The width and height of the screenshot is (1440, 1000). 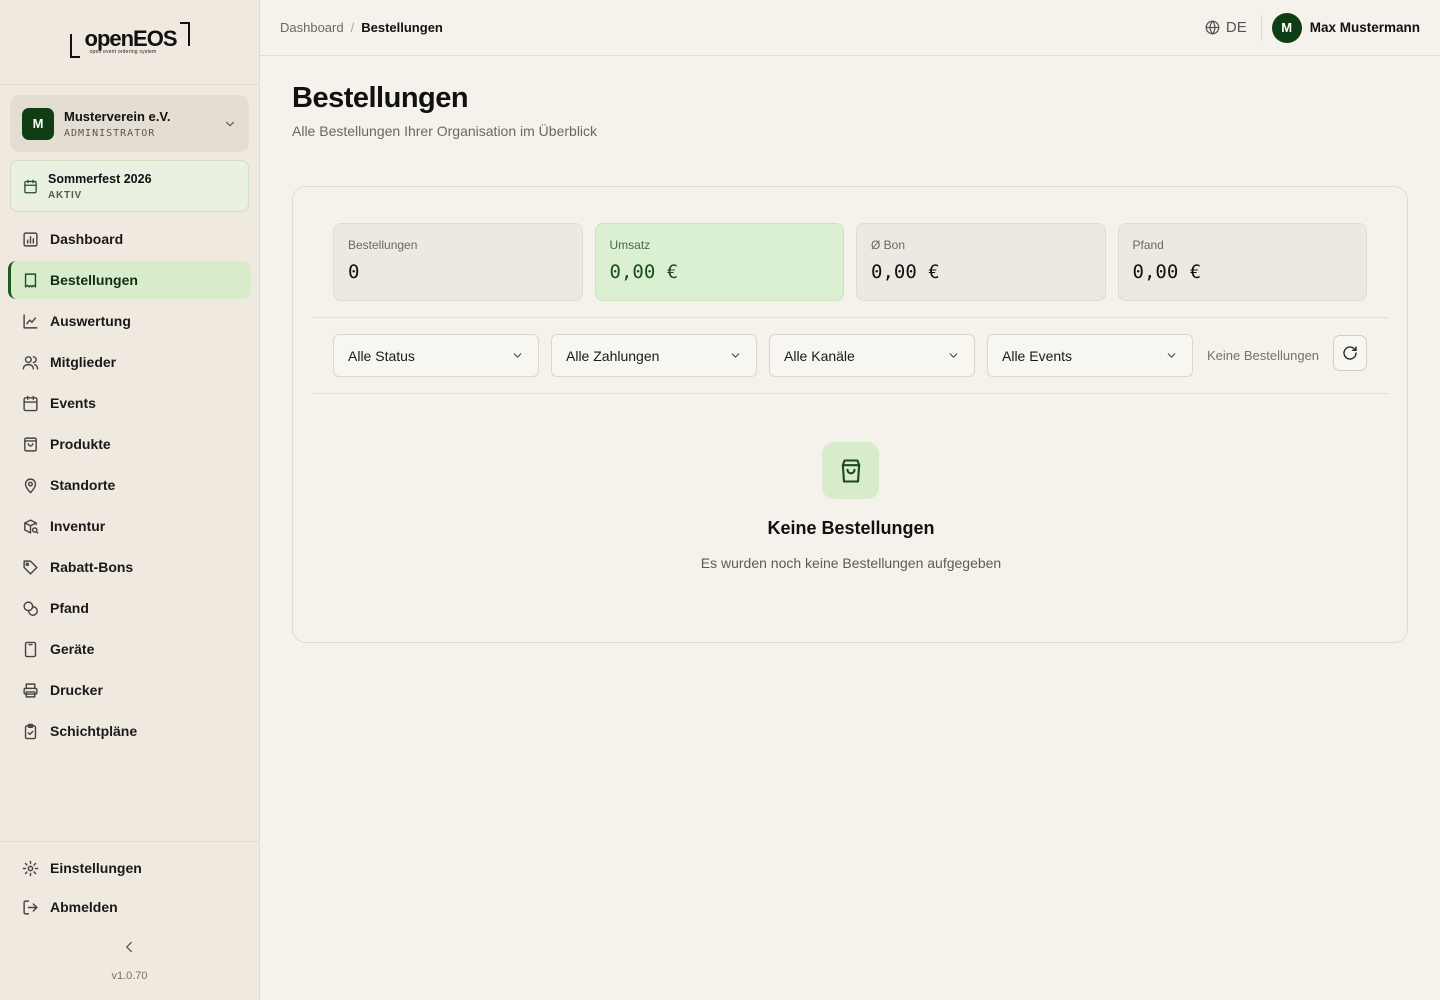 What do you see at coordinates (80, 444) in the screenshot?
I see `sidebar-item-label: Produkte` at bounding box center [80, 444].